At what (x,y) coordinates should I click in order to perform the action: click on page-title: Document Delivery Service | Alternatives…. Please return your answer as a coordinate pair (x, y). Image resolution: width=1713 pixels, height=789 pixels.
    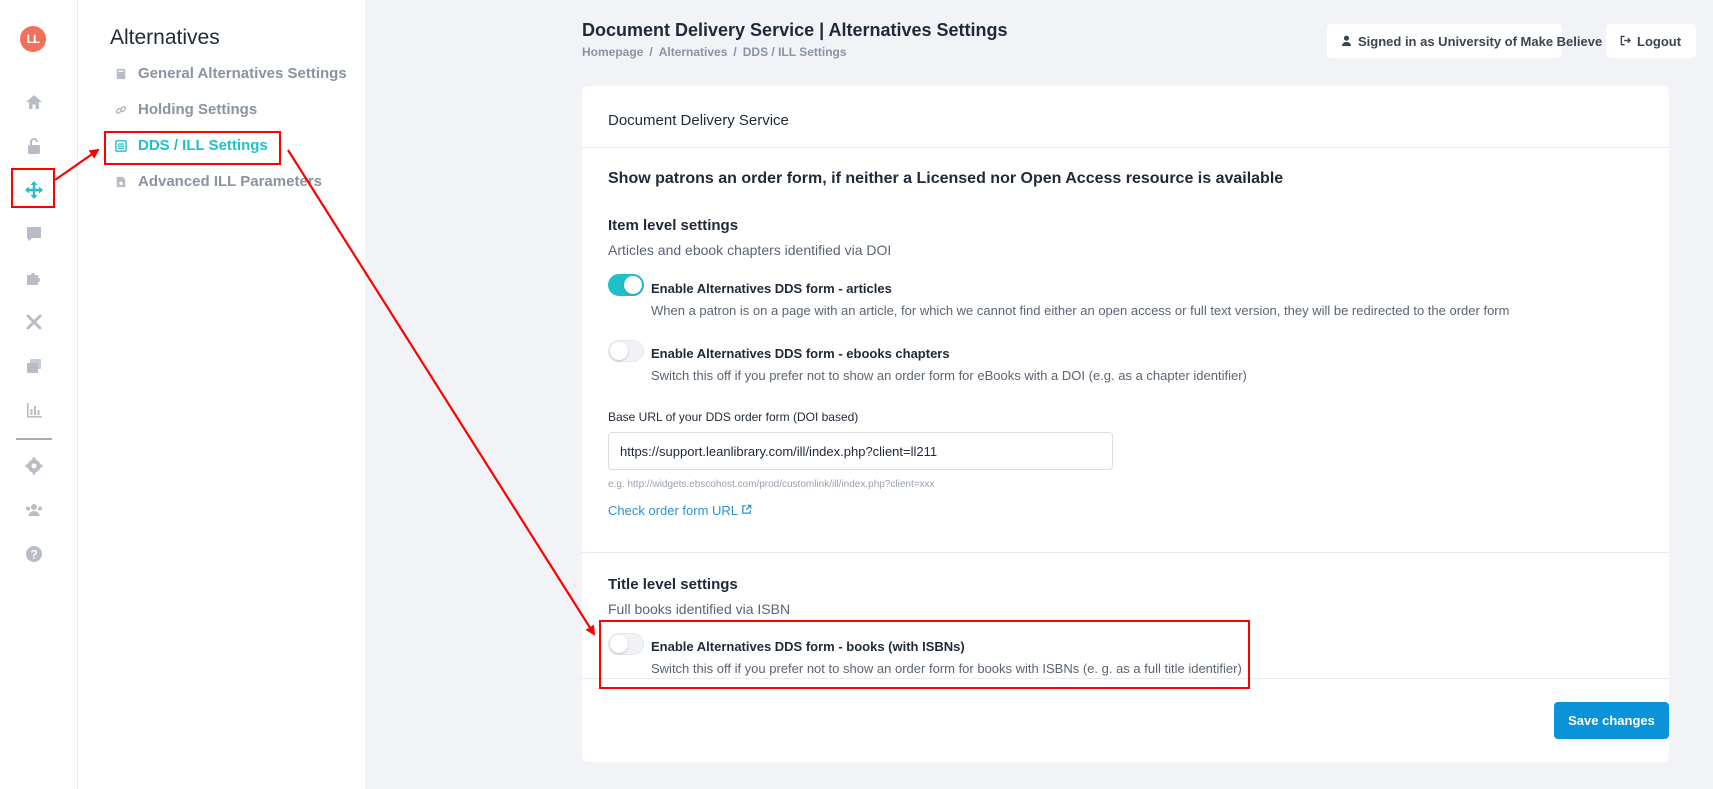
    Looking at the image, I should click on (795, 30).